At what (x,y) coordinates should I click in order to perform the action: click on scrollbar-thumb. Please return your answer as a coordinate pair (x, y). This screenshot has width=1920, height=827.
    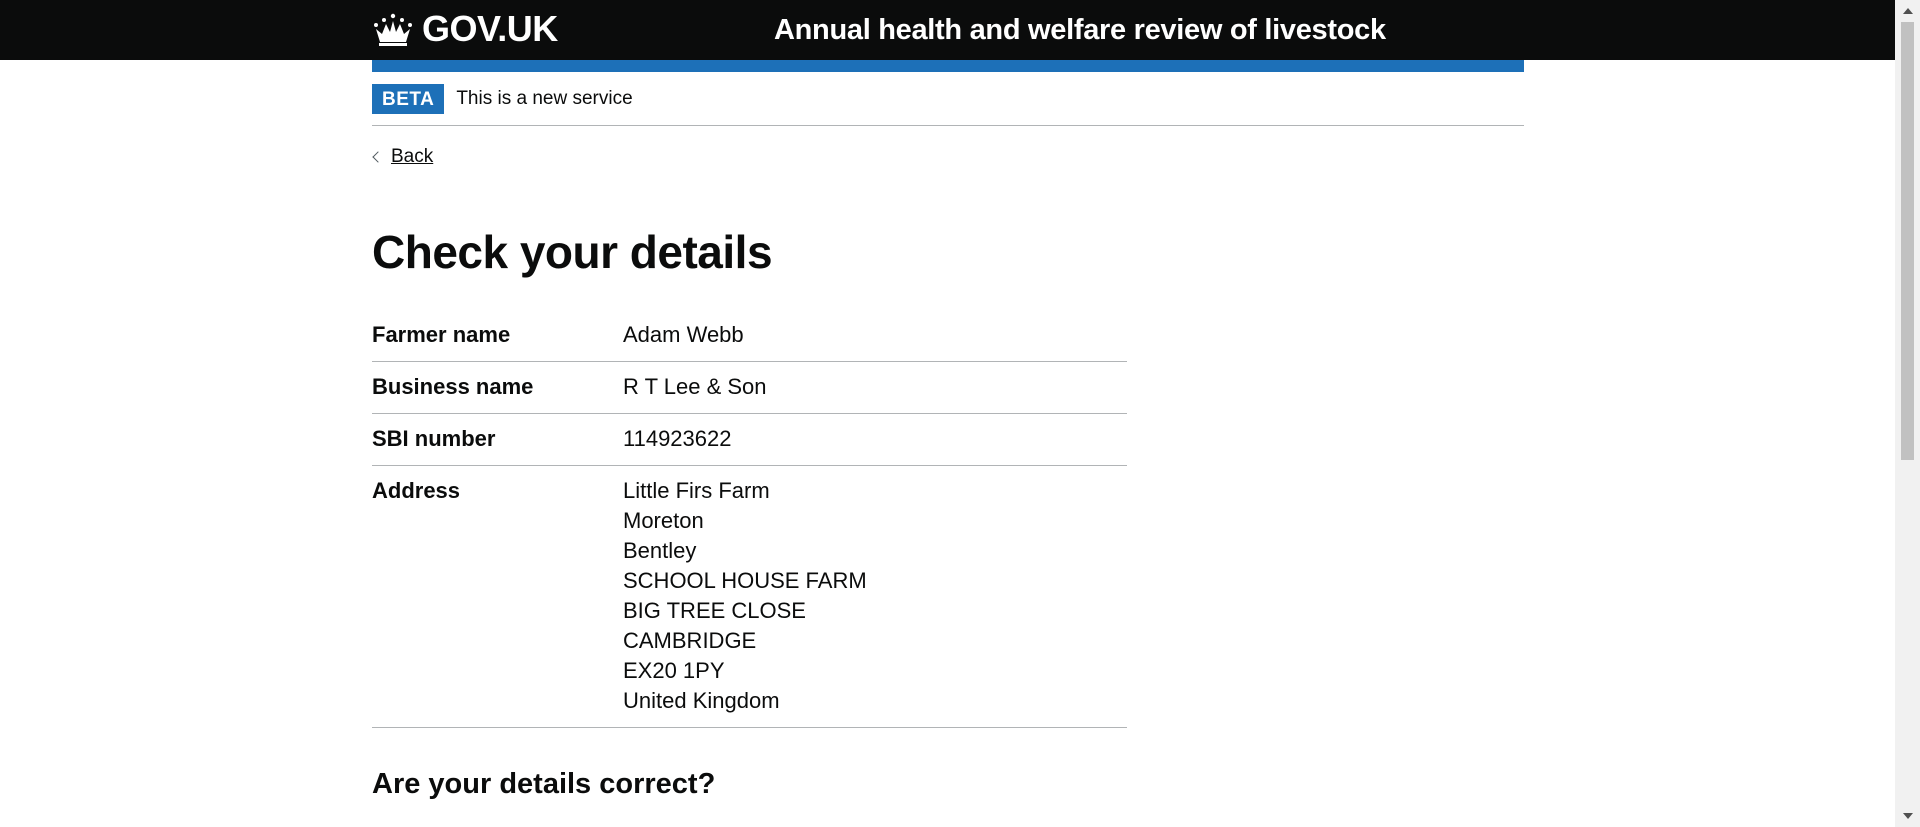
    Looking at the image, I should click on (1907, 241).